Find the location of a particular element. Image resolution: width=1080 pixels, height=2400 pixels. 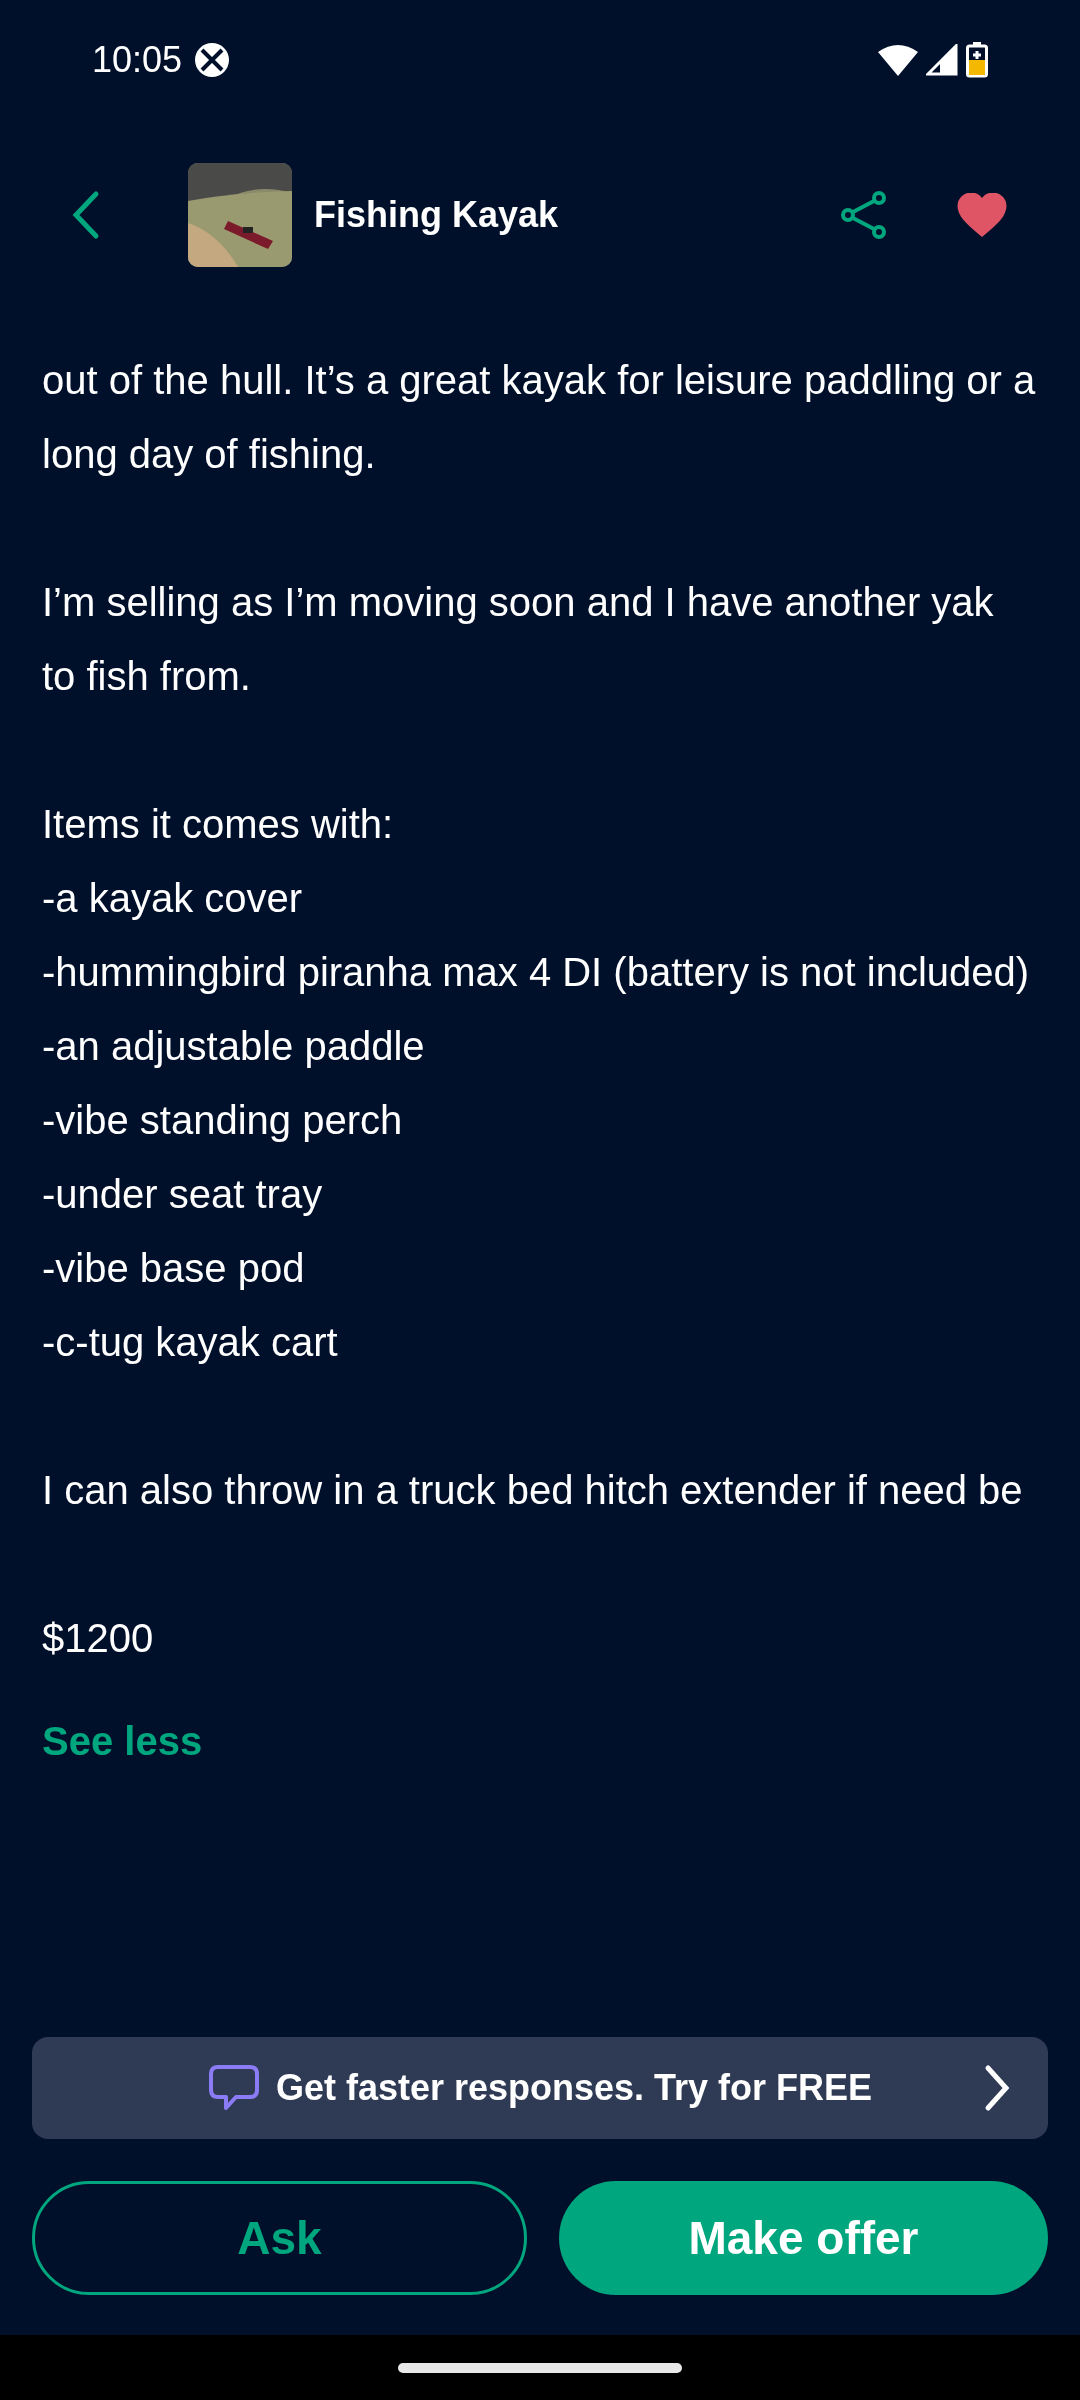

listing-title: Fishing Kayak is located at coordinates (437, 215).